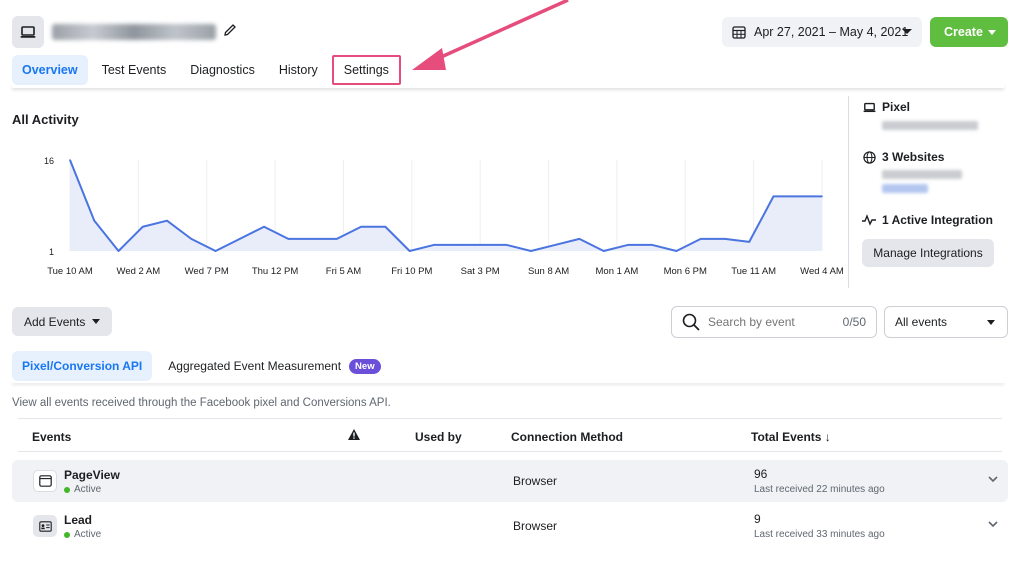 The height and width of the screenshot is (564, 1024). What do you see at coordinates (92, 475) in the screenshot?
I see `event-name: PageView` at bounding box center [92, 475].